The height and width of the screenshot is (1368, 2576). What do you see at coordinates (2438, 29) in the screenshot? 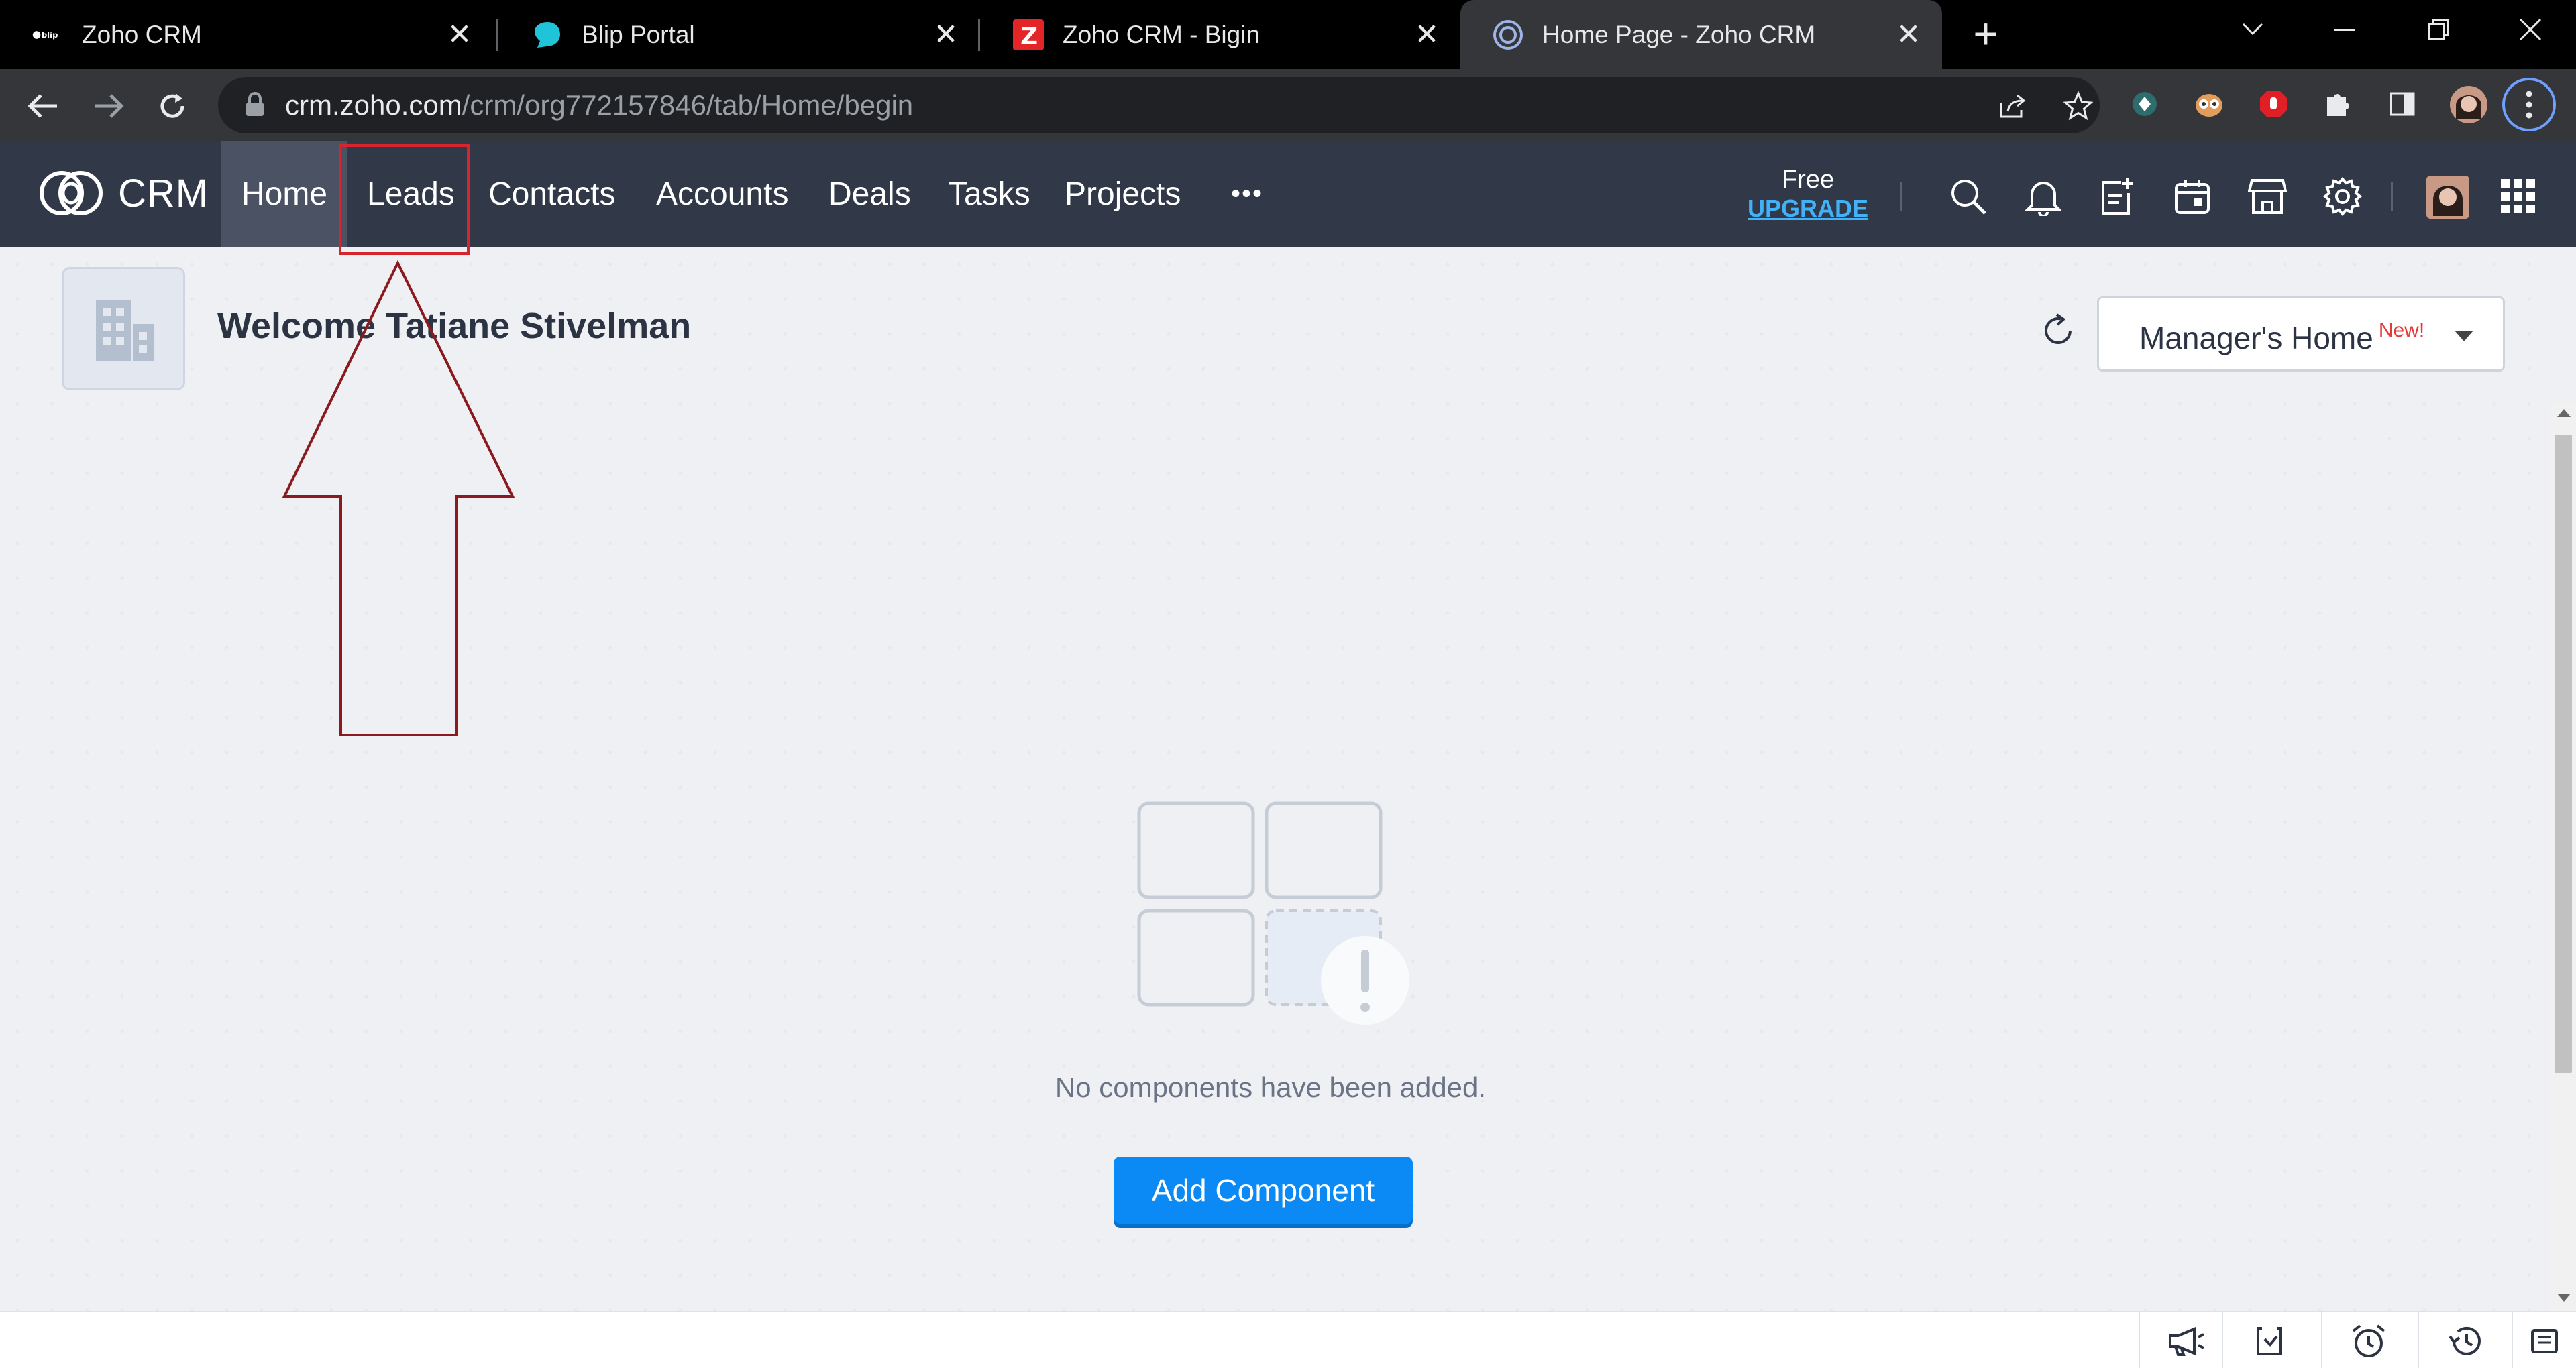
I see `restore-icon` at bounding box center [2438, 29].